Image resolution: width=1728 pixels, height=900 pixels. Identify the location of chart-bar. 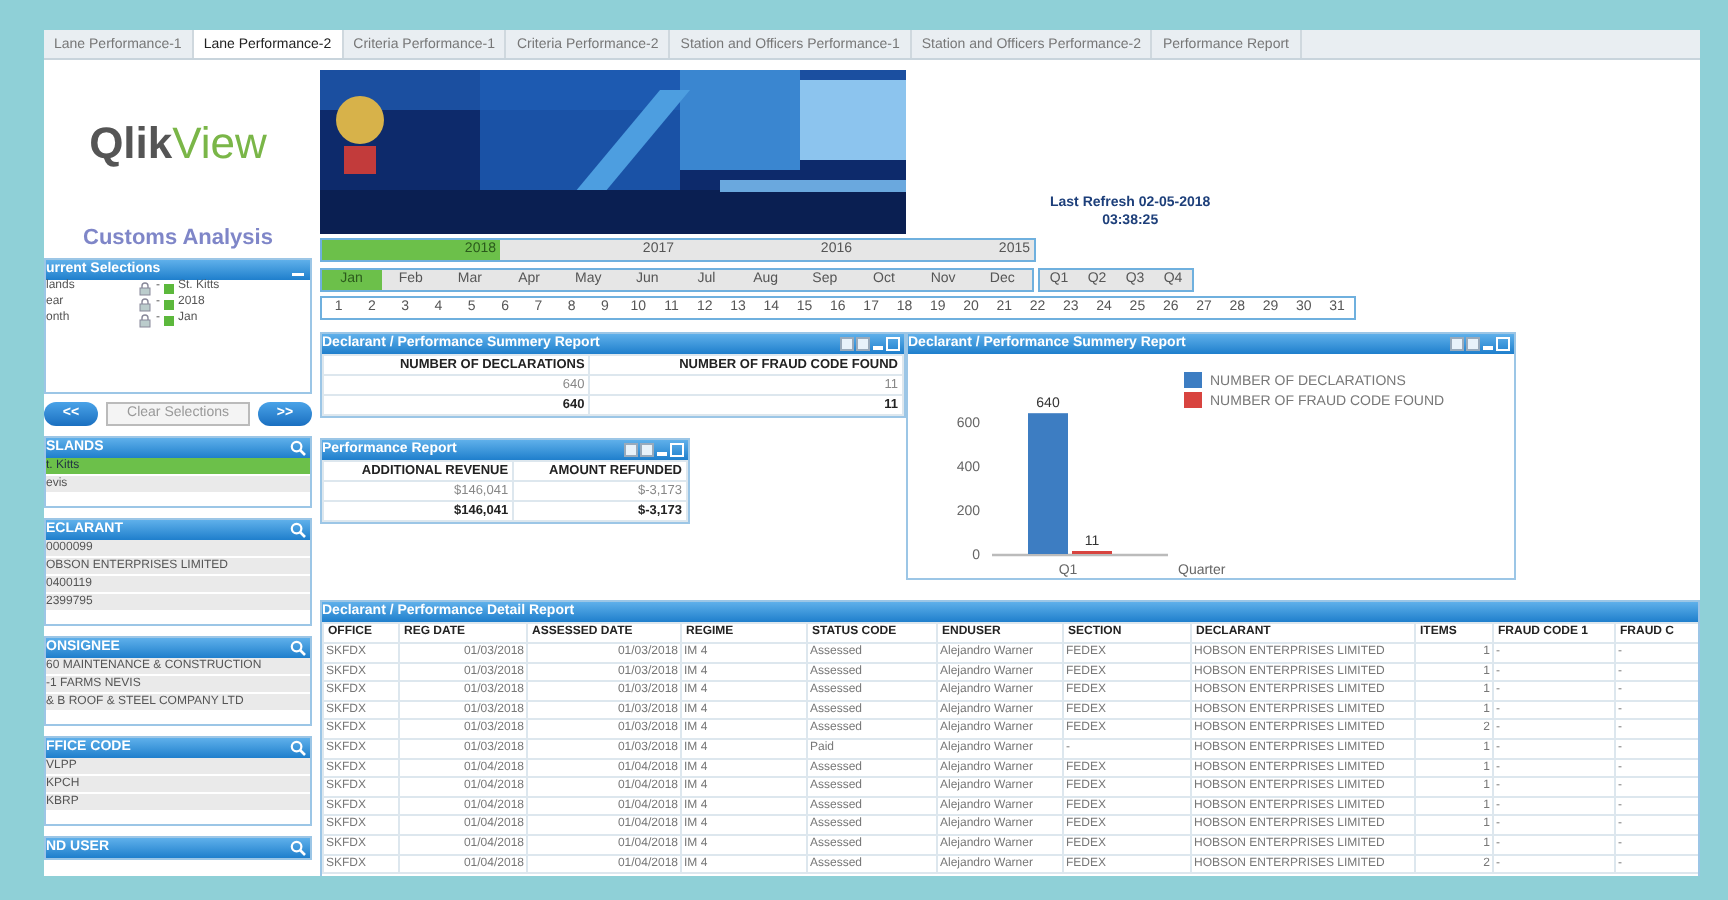
(1048, 483).